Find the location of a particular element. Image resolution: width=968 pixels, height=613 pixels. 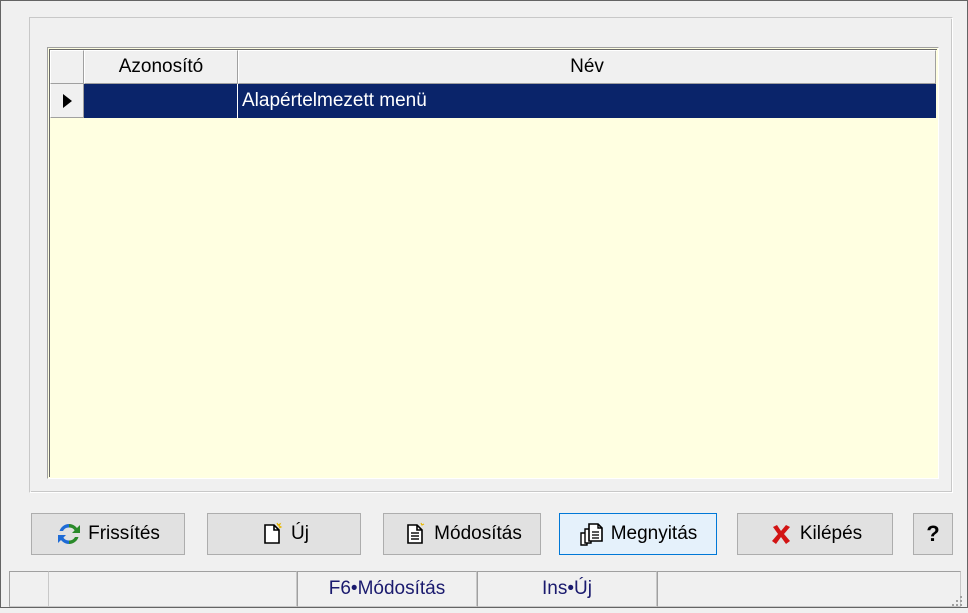

exit-button-label: Kilépés is located at coordinates (831, 533).